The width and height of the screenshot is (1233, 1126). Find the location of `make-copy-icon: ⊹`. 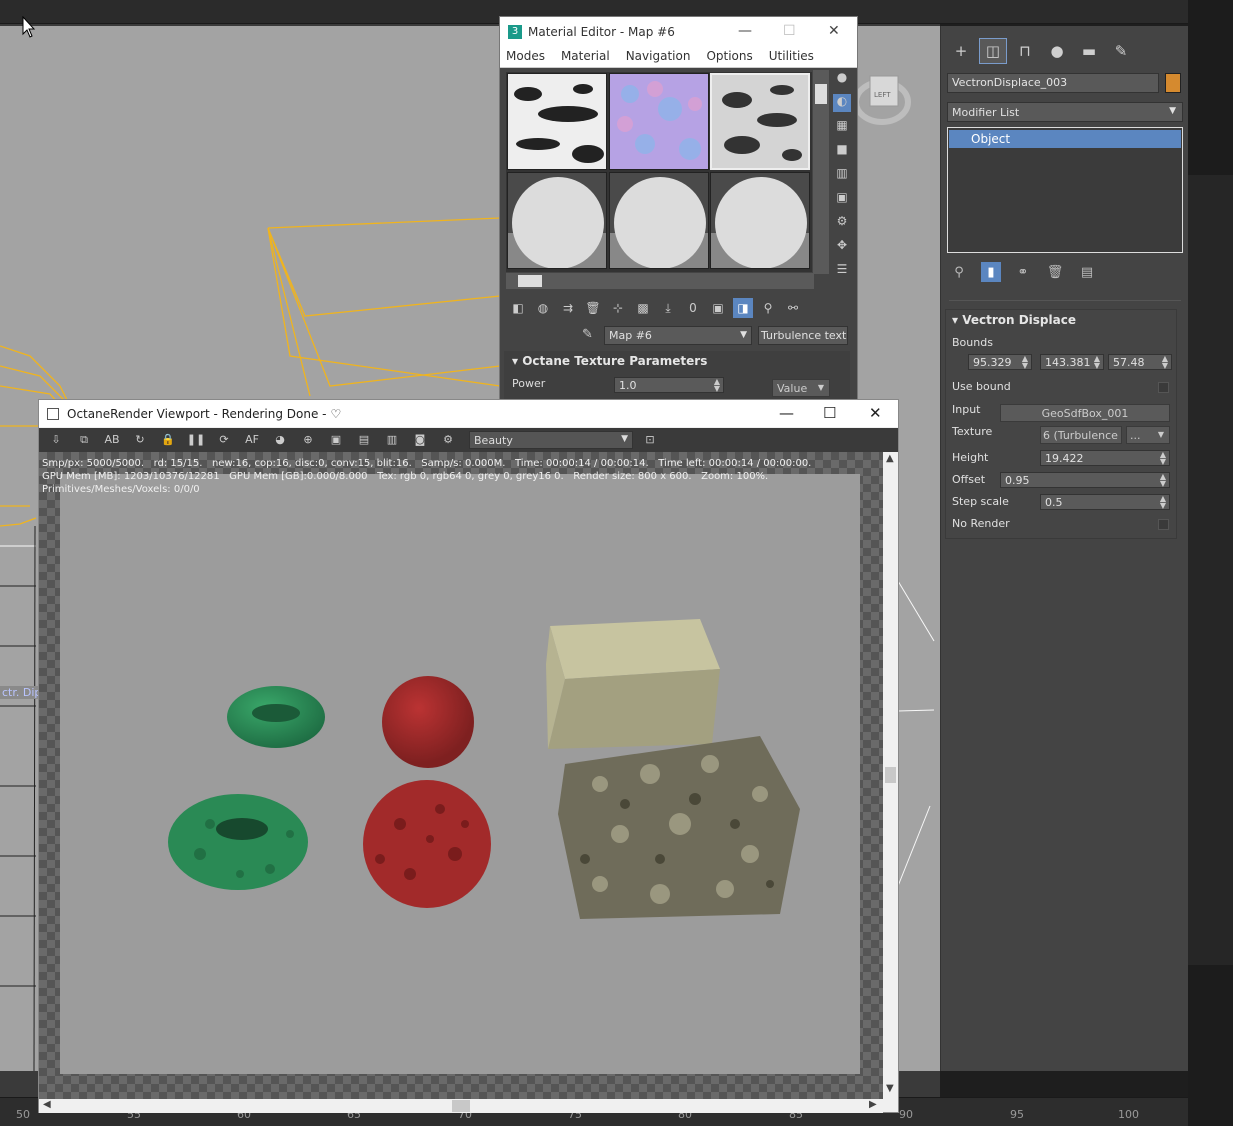

make-copy-icon: ⊹ is located at coordinates (618, 308).